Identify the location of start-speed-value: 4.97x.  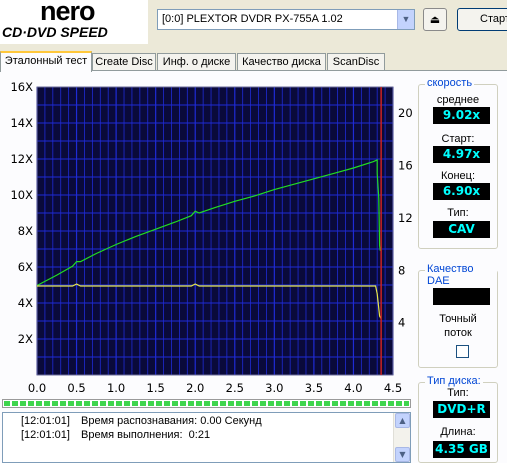
(461, 154).